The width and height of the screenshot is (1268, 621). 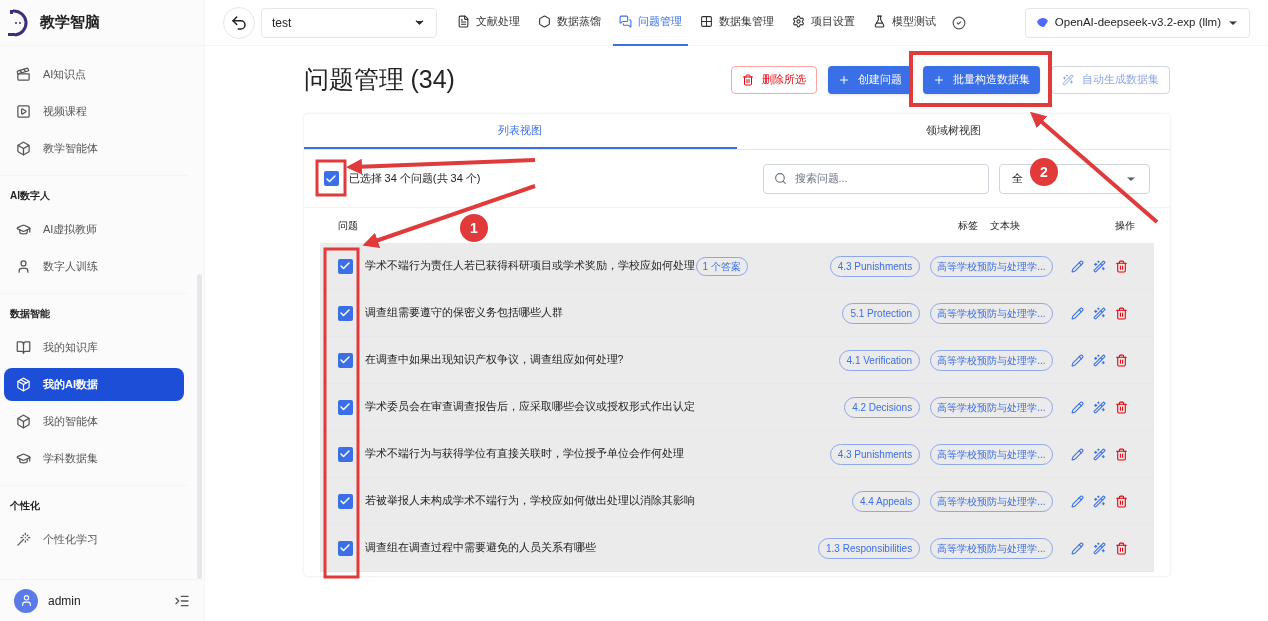 What do you see at coordinates (349, 22) in the screenshot?
I see `project-select: test` at bounding box center [349, 22].